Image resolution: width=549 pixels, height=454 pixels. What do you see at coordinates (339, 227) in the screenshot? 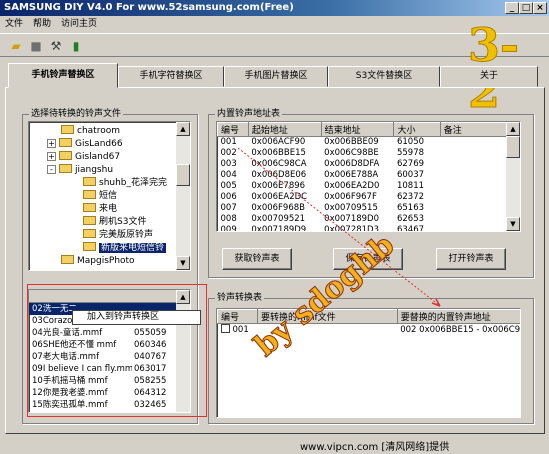
I see `annotation-arrow` at bounding box center [339, 227].